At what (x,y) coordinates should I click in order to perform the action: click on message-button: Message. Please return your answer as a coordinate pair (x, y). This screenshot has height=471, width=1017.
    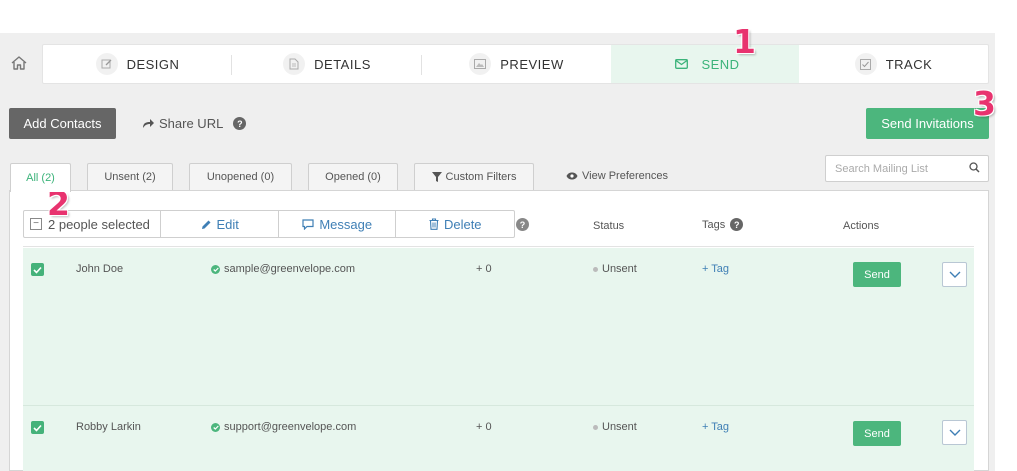
    Looking at the image, I should click on (338, 224).